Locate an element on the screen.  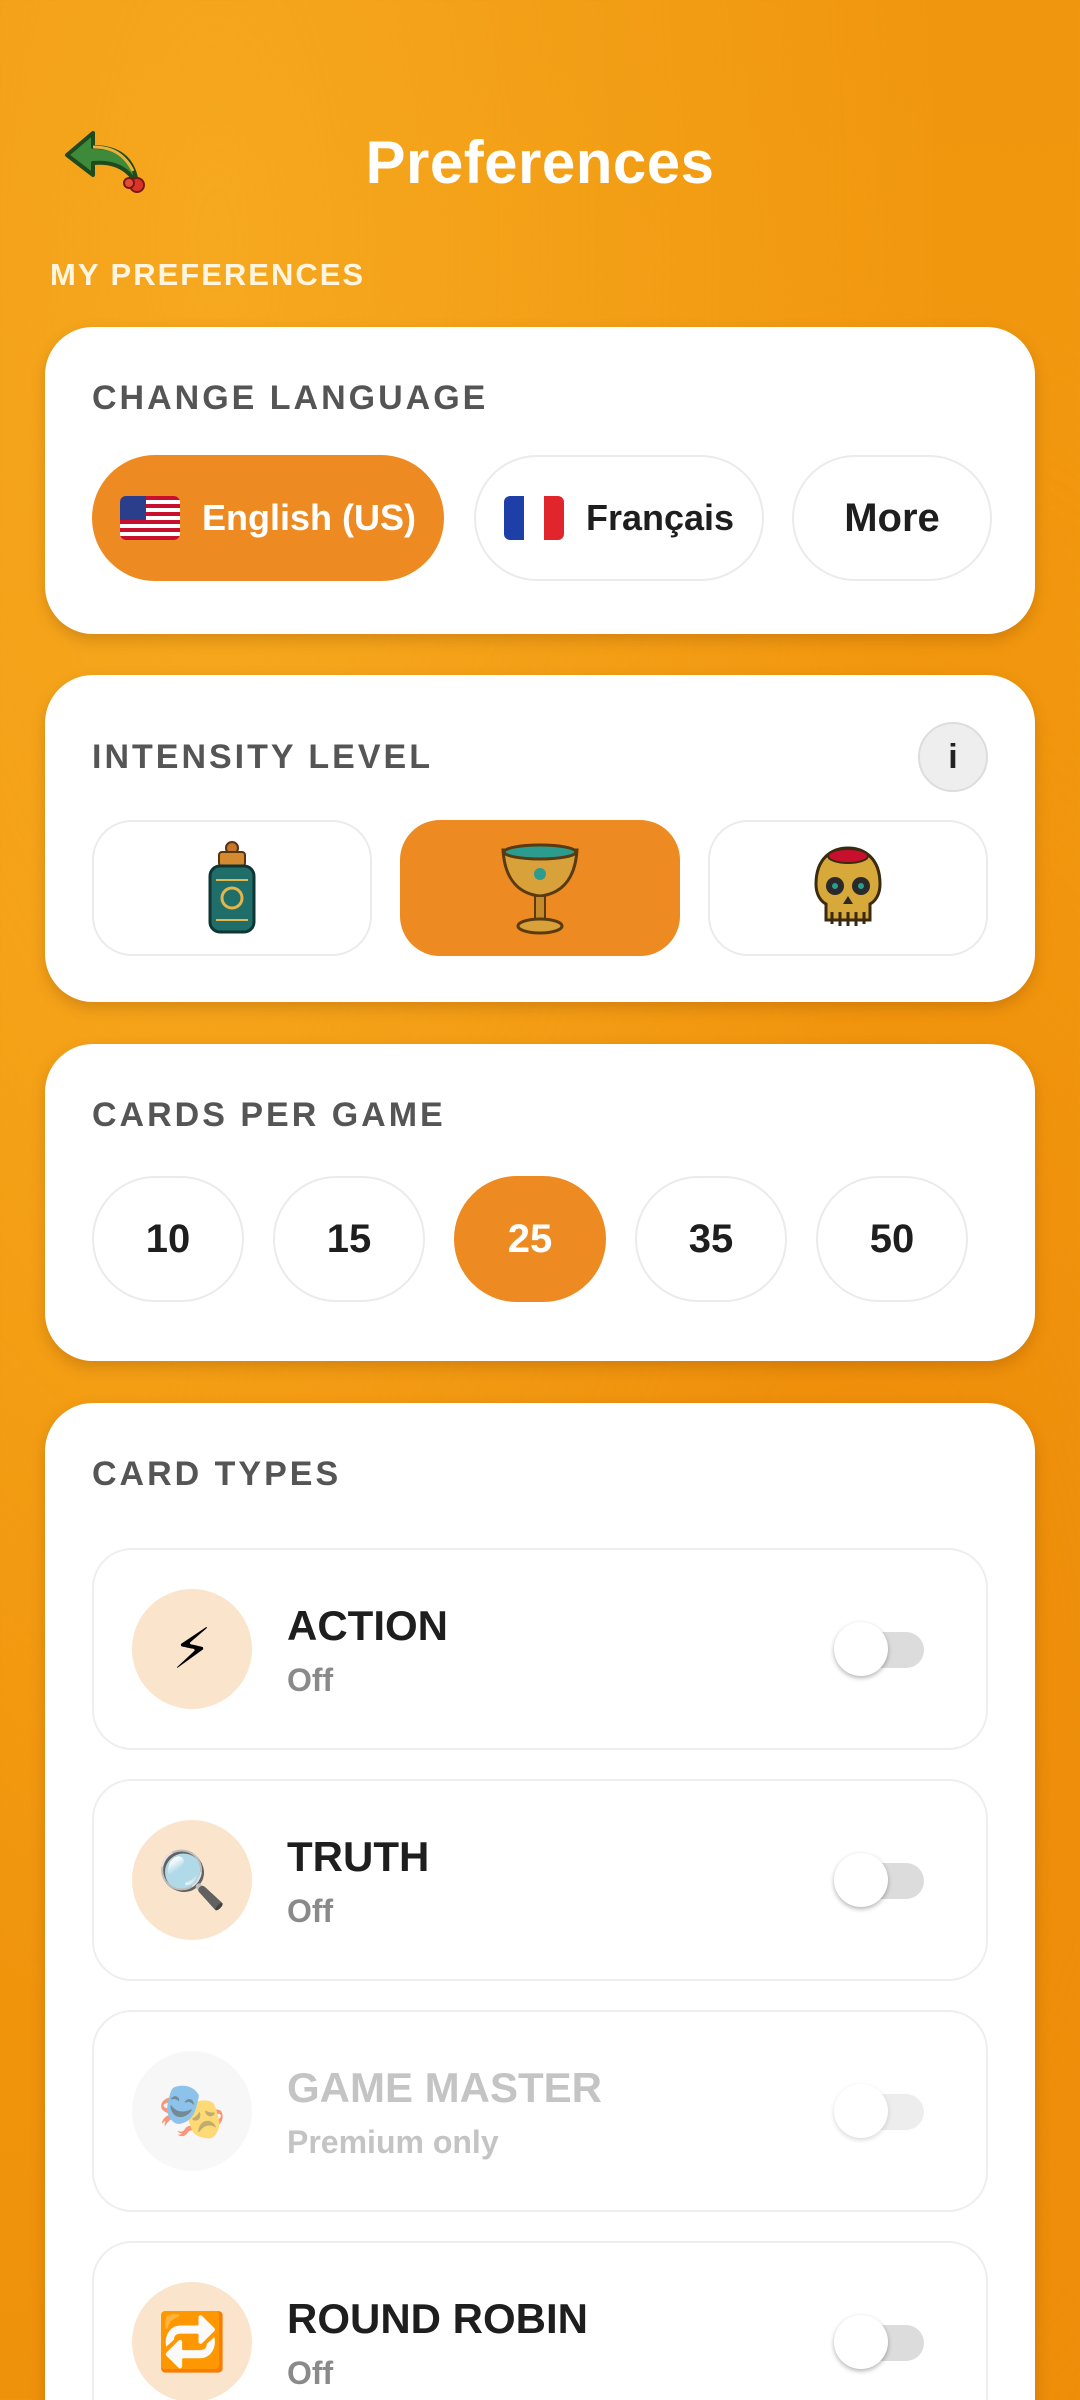
language-label: More is located at coordinates (892, 517).